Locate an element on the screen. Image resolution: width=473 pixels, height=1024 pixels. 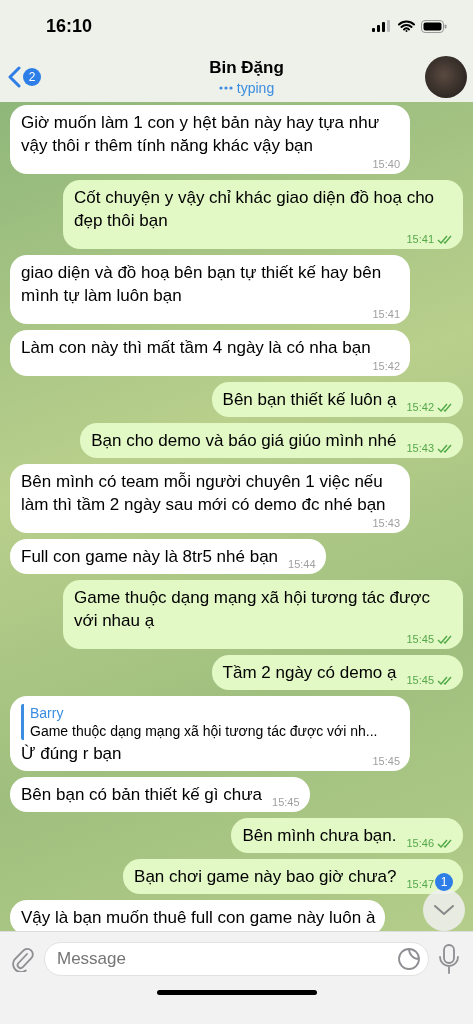
typing-dots-icon is located at coordinates (225, 88).